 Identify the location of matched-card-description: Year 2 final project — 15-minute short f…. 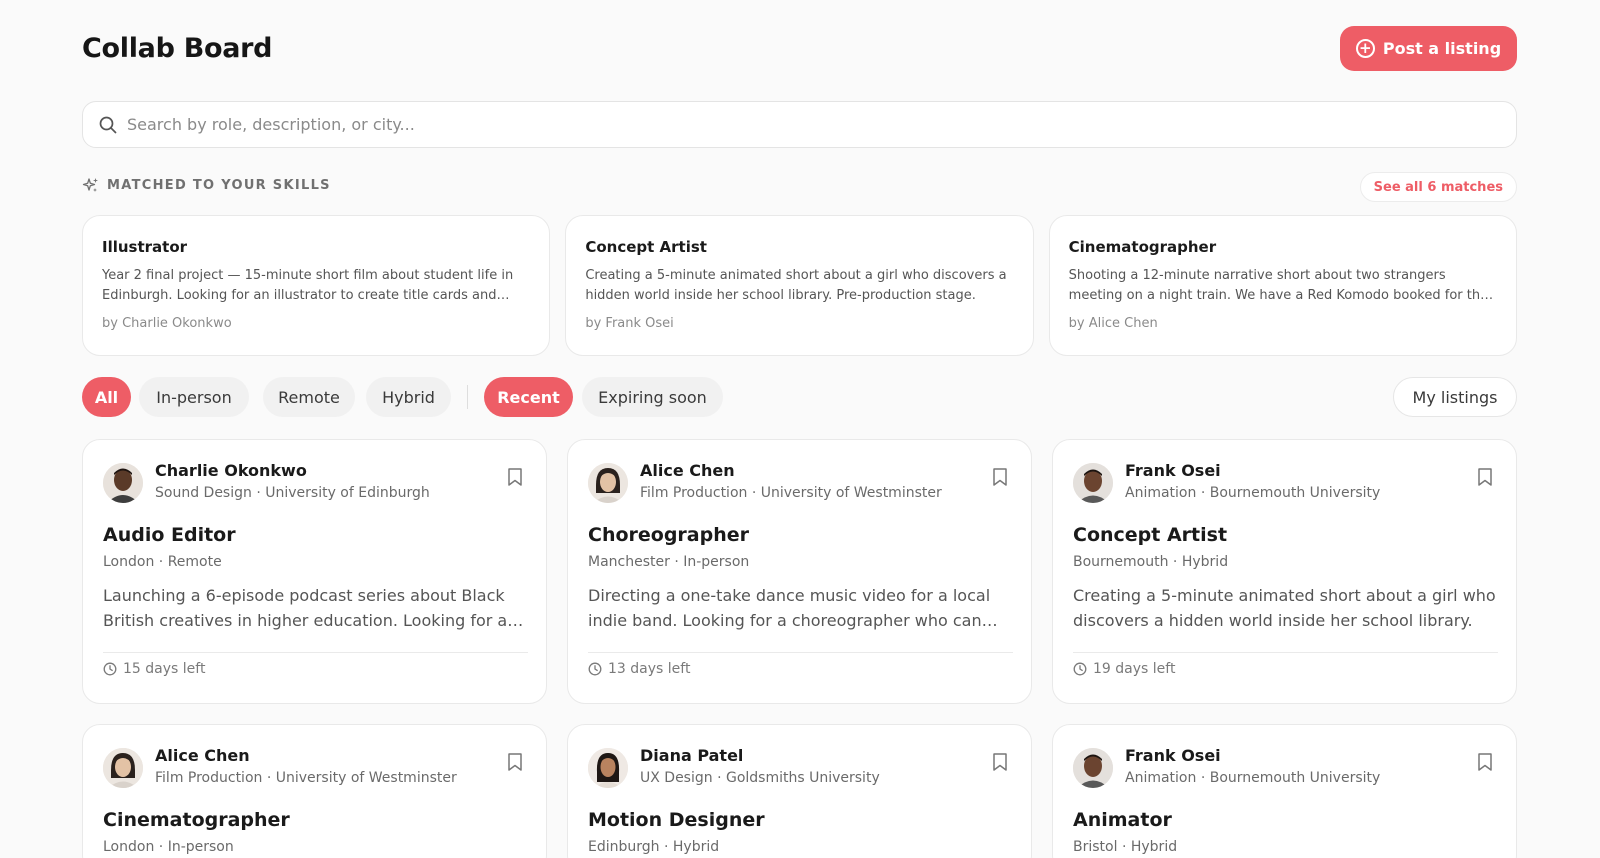
(308, 285).